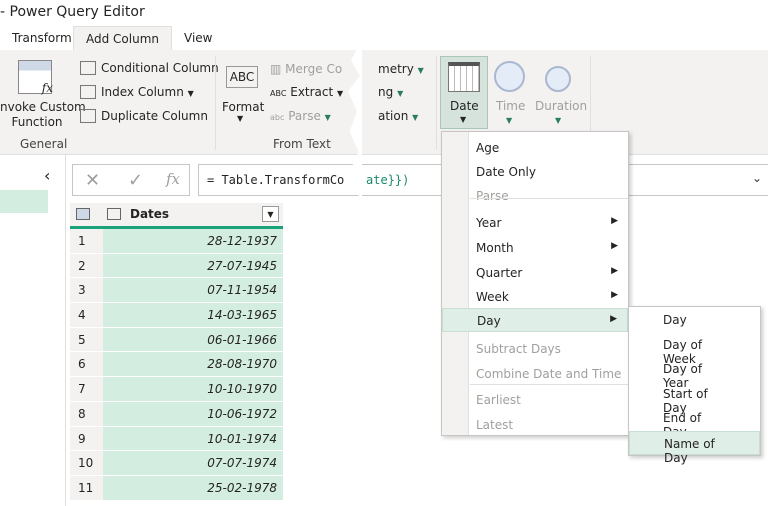 The width and height of the screenshot is (768, 506). Describe the element at coordinates (694, 398) in the screenshot. I see `submenu-item-start-of-day: Start of Day` at that location.